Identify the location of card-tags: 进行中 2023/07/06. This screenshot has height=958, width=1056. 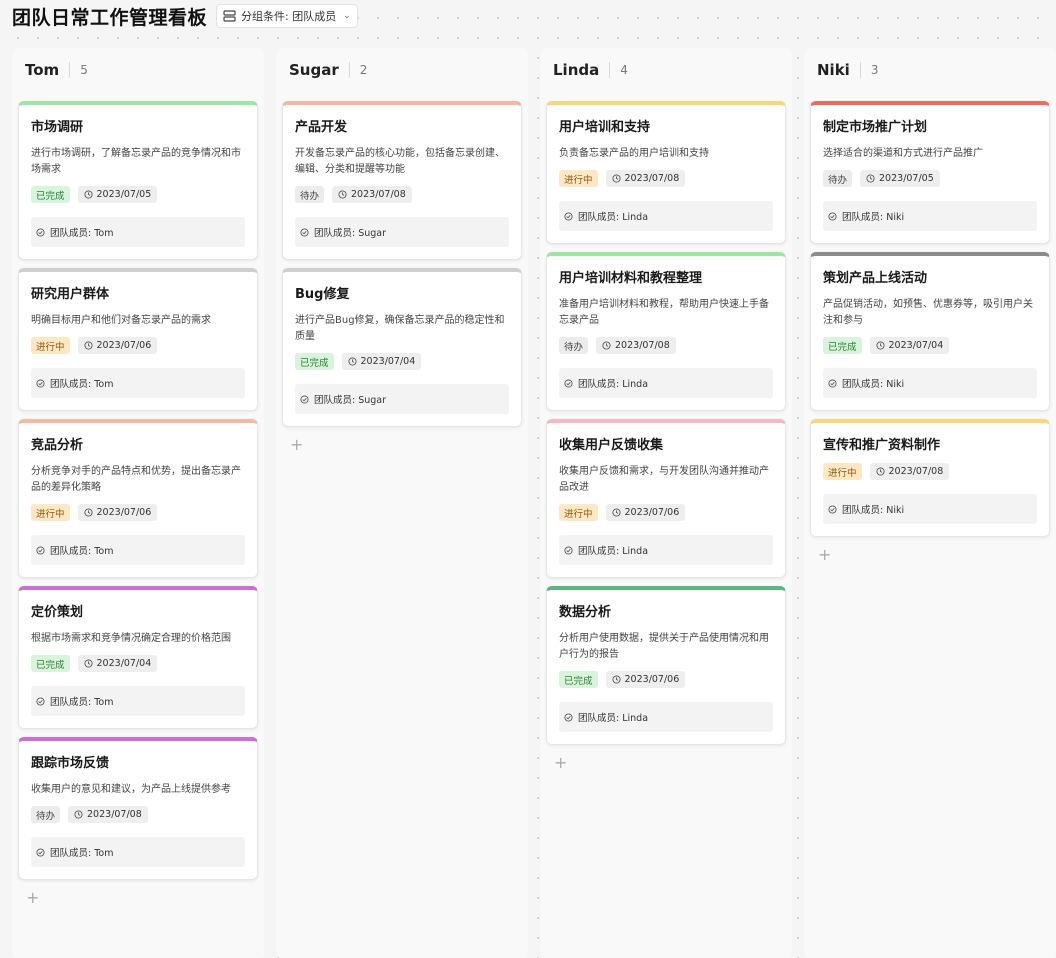
(138, 512).